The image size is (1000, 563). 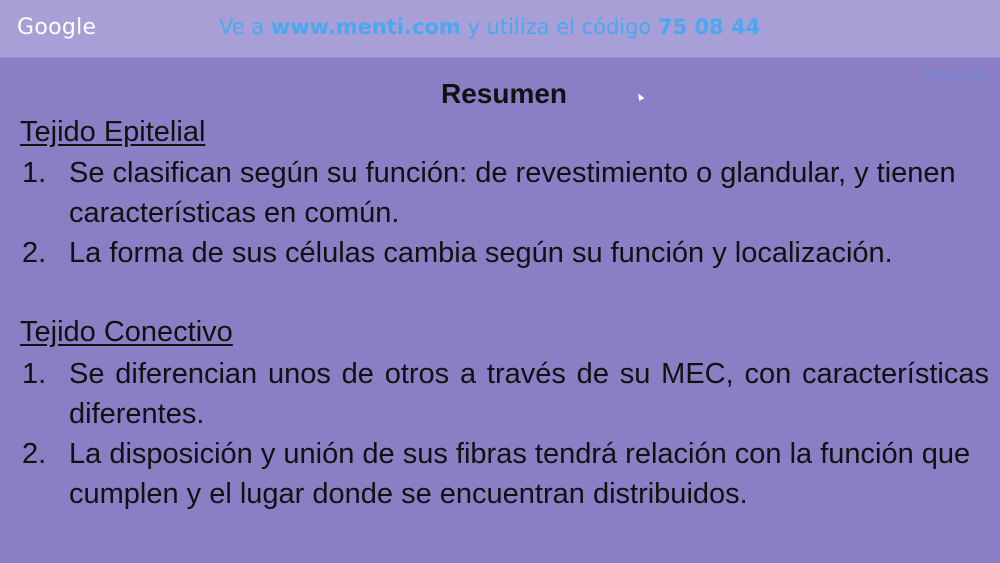 I want to click on slide-title: Resumen, so click(x=504, y=93).